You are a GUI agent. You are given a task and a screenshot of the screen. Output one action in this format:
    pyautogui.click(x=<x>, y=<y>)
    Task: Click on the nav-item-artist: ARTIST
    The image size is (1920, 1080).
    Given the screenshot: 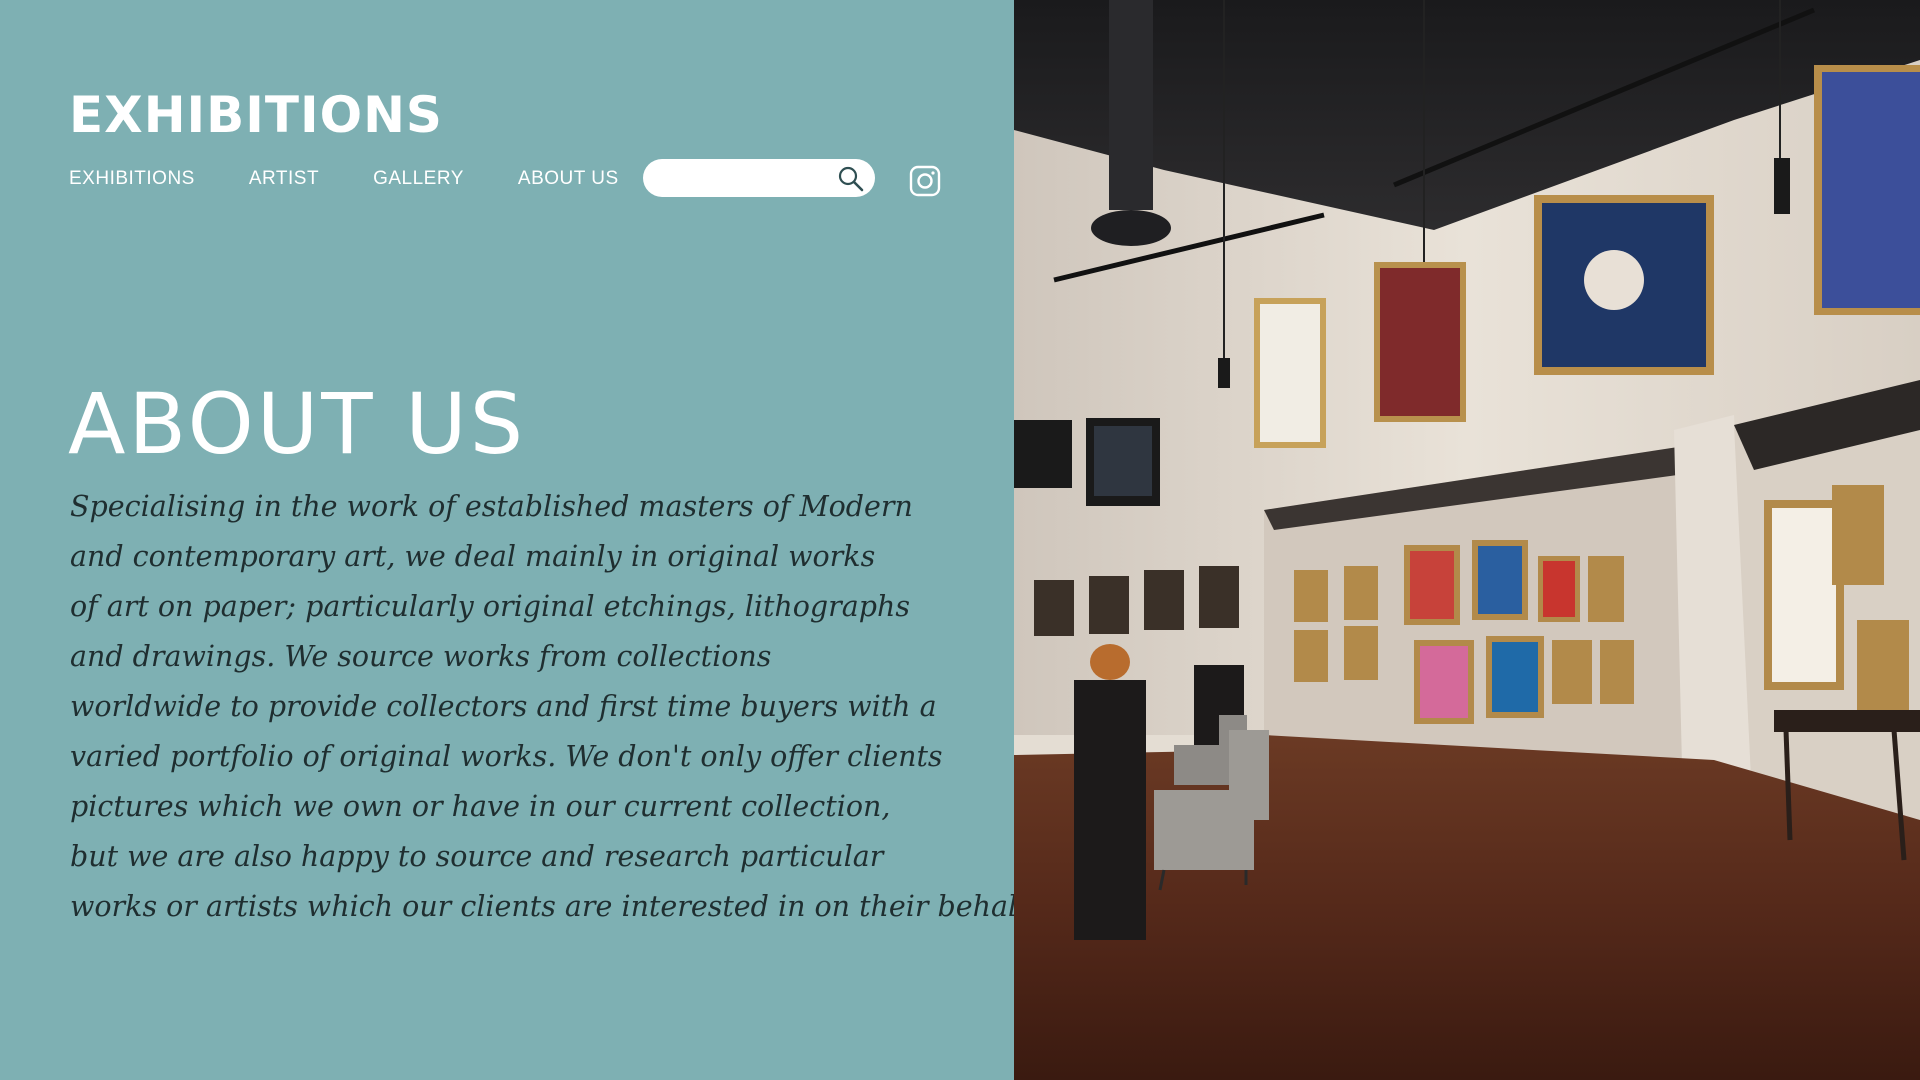 What is the action you would take?
    pyautogui.click(x=284, y=179)
    